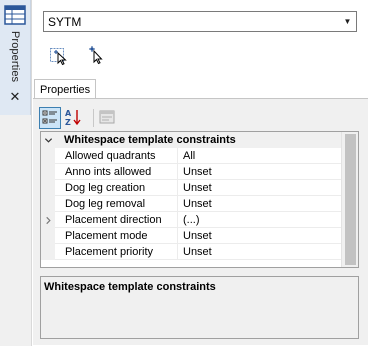 This screenshot has width=368, height=346. Describe the element at coordinates (116, 172) in the screenshot. I see `property-name: Anno ints allowed` at that location.